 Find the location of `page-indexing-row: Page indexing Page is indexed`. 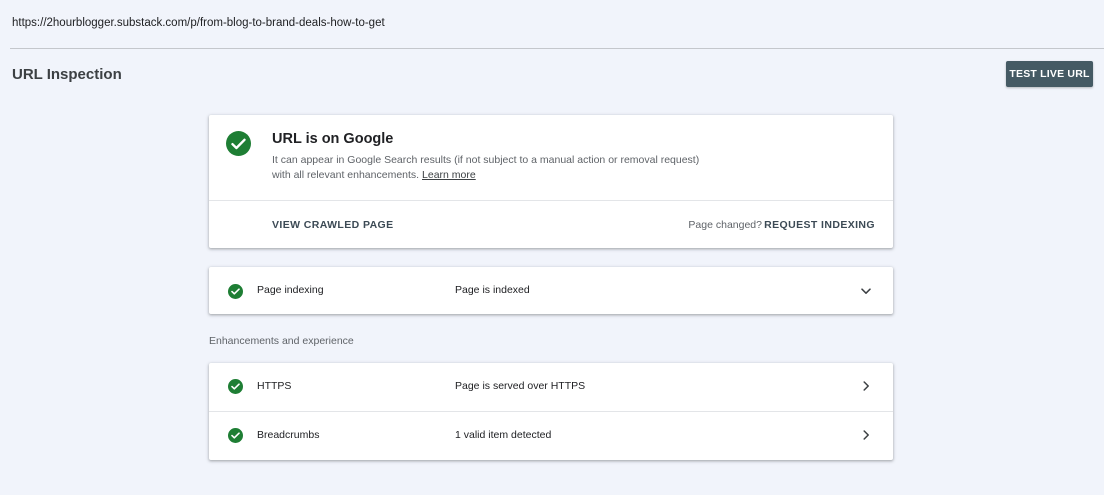

page-indexing-row: Page indexing Page is indexed is located at coordinates (551, 291).